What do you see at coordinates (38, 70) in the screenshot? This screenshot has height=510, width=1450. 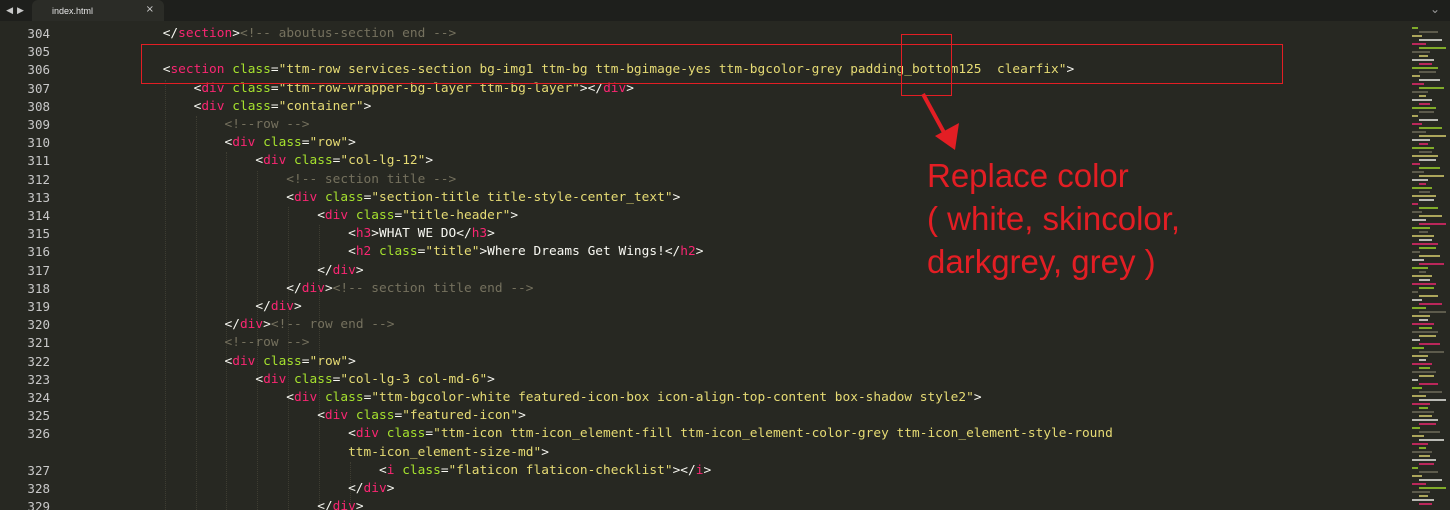 I see `line-number: 306` at bounding box center [38, 70].